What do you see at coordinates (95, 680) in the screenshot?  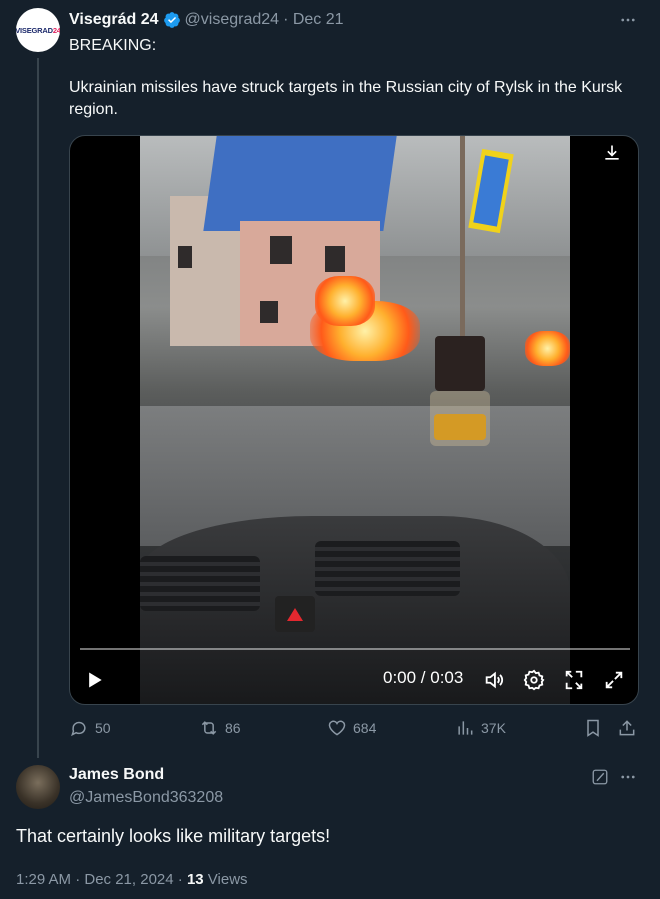 I see `play-icon` at bounding box center [95, 680].